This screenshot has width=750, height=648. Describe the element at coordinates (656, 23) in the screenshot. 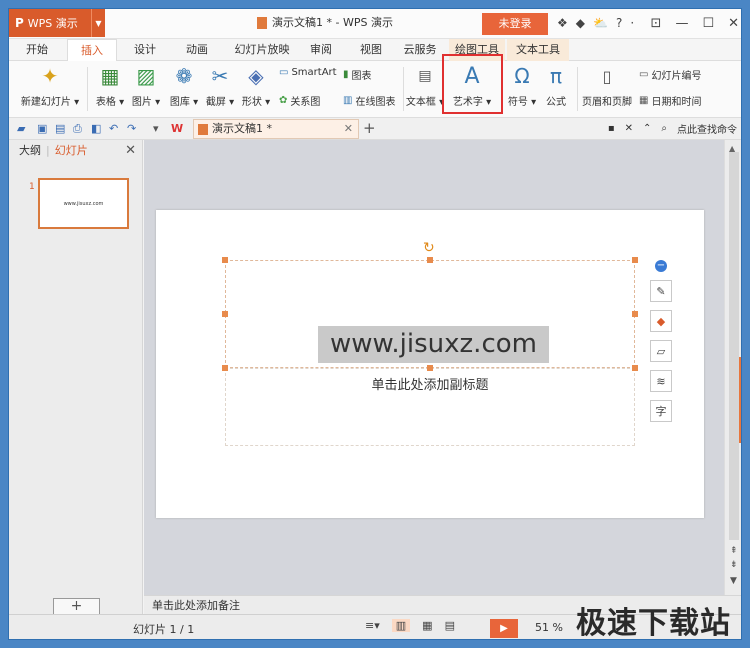

I see `restore-toolbar-icon: ⊡` at that location.